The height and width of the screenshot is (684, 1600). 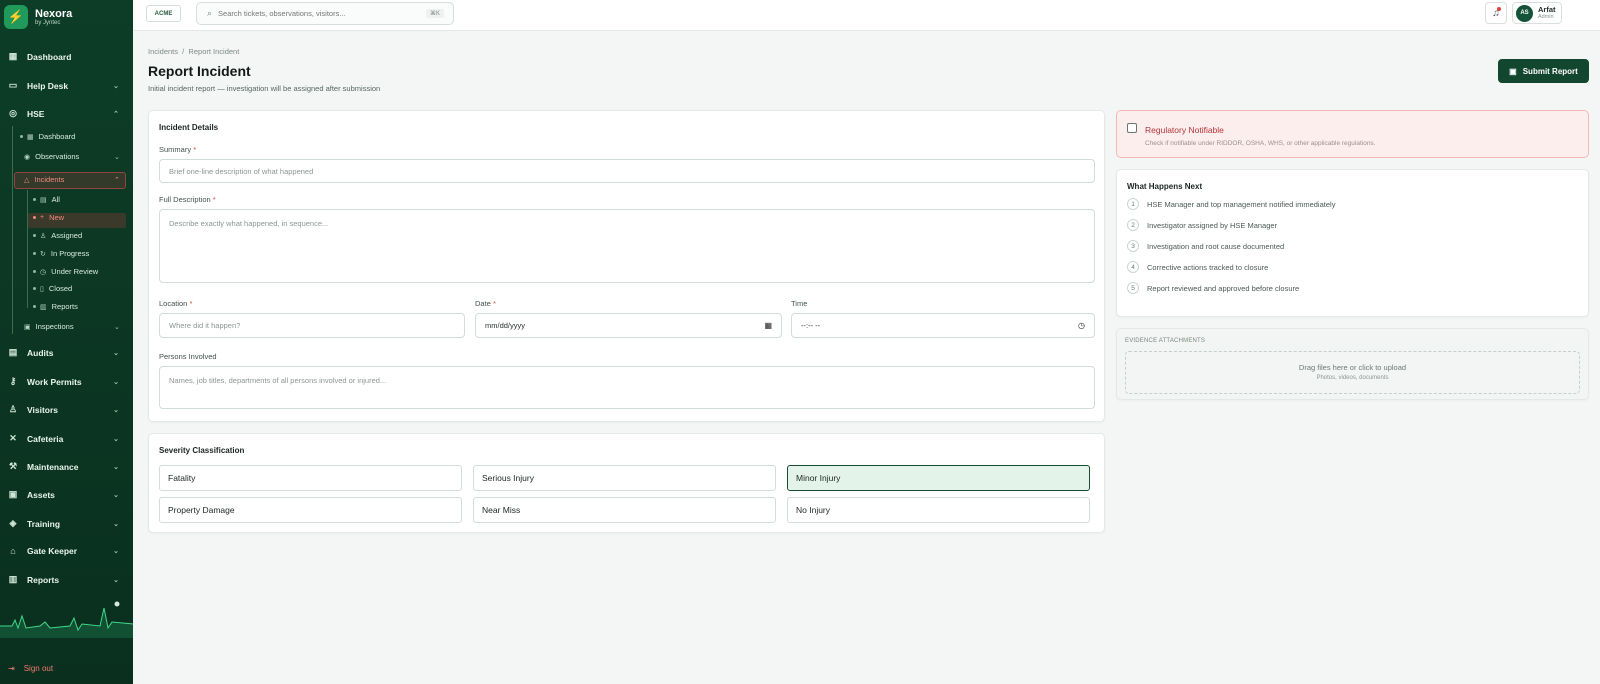 I want to click on next-steps-title: What Happens Next, so click(x=1165, y=186).